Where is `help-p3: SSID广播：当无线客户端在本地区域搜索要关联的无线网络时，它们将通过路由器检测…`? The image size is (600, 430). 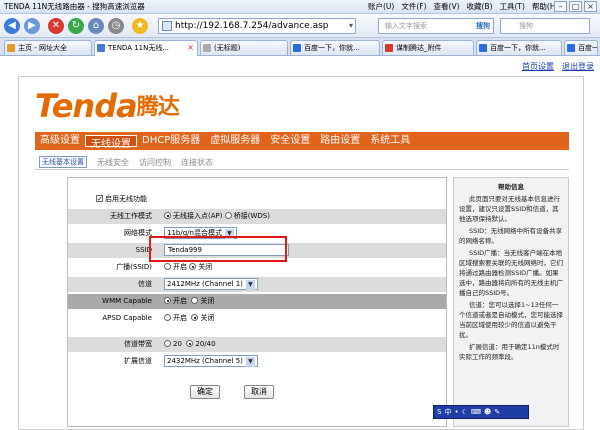 help-p3: SSID广播：当无线客户端在本地区域搜索要关联的无线网络时，它们将通过路由器检测… is located at coordinates (511, 273).